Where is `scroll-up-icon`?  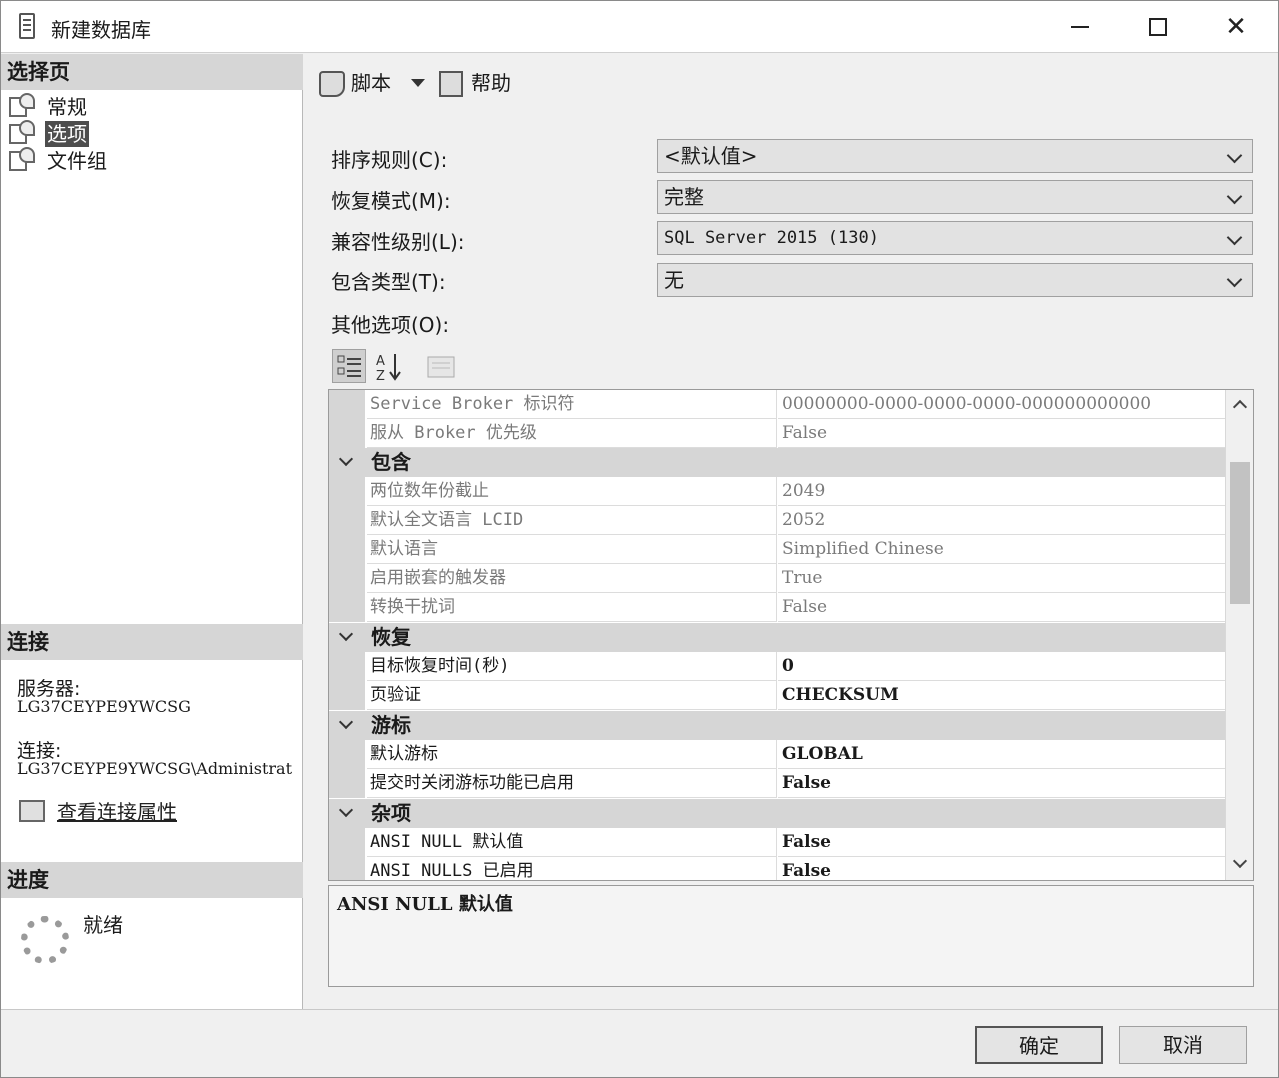 scroll-up-icon is located at coordinates (1240, 407).